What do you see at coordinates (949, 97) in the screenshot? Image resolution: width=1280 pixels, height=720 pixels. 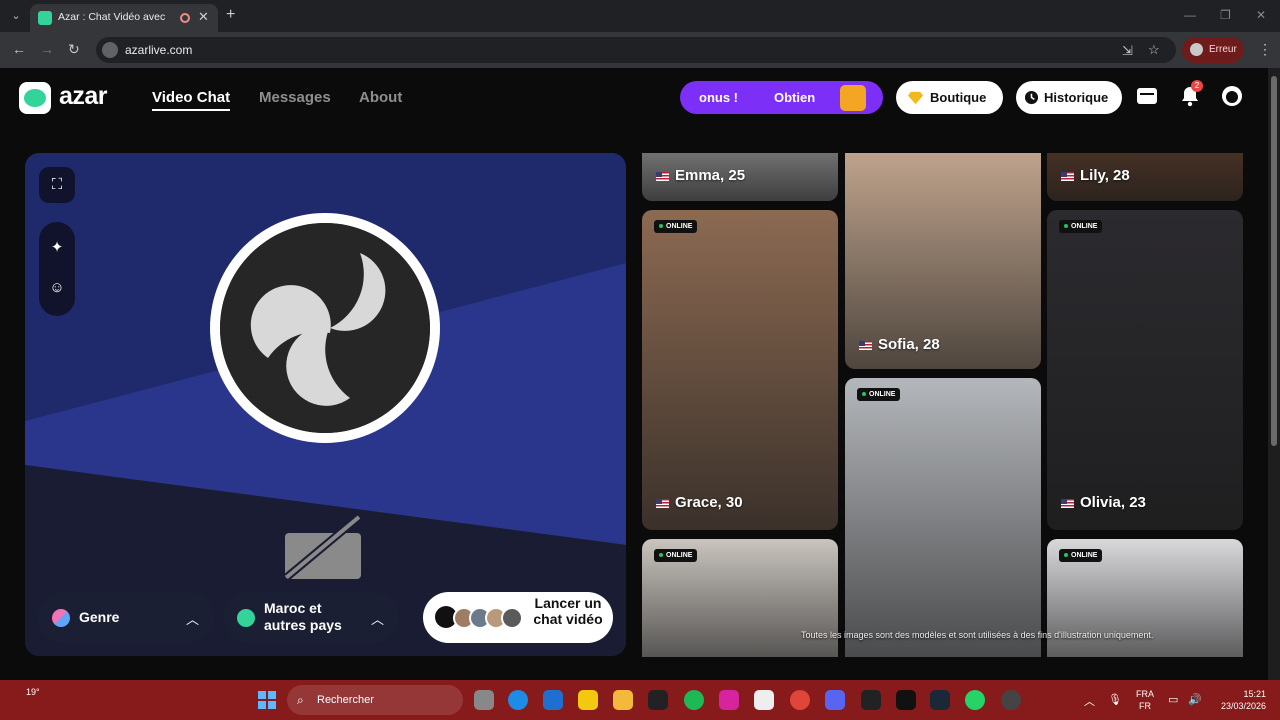 I see `shop-button: Boutique` at bounding box center [949, 97].